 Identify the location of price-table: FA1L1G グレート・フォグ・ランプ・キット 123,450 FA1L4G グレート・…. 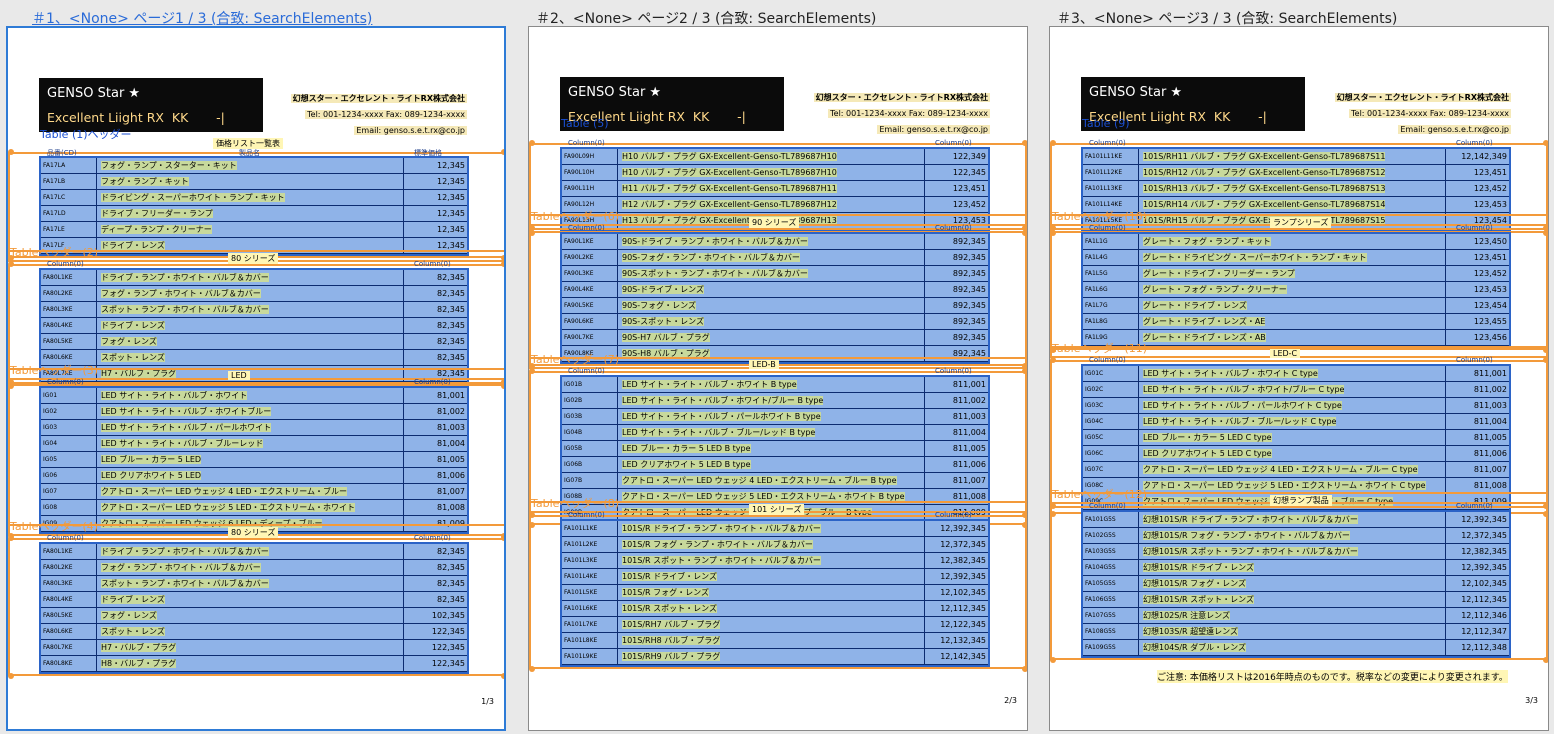
(1296, 290).